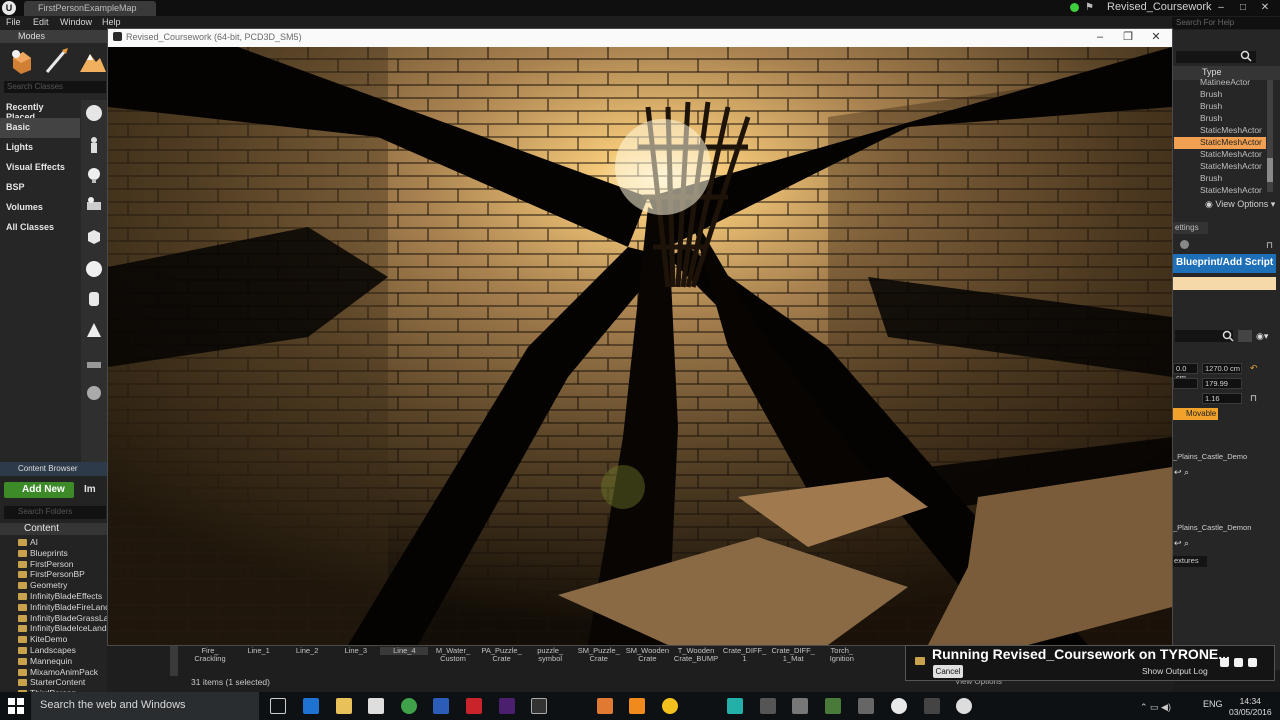  I want to click on menu-window: Window, so click(76, 22).